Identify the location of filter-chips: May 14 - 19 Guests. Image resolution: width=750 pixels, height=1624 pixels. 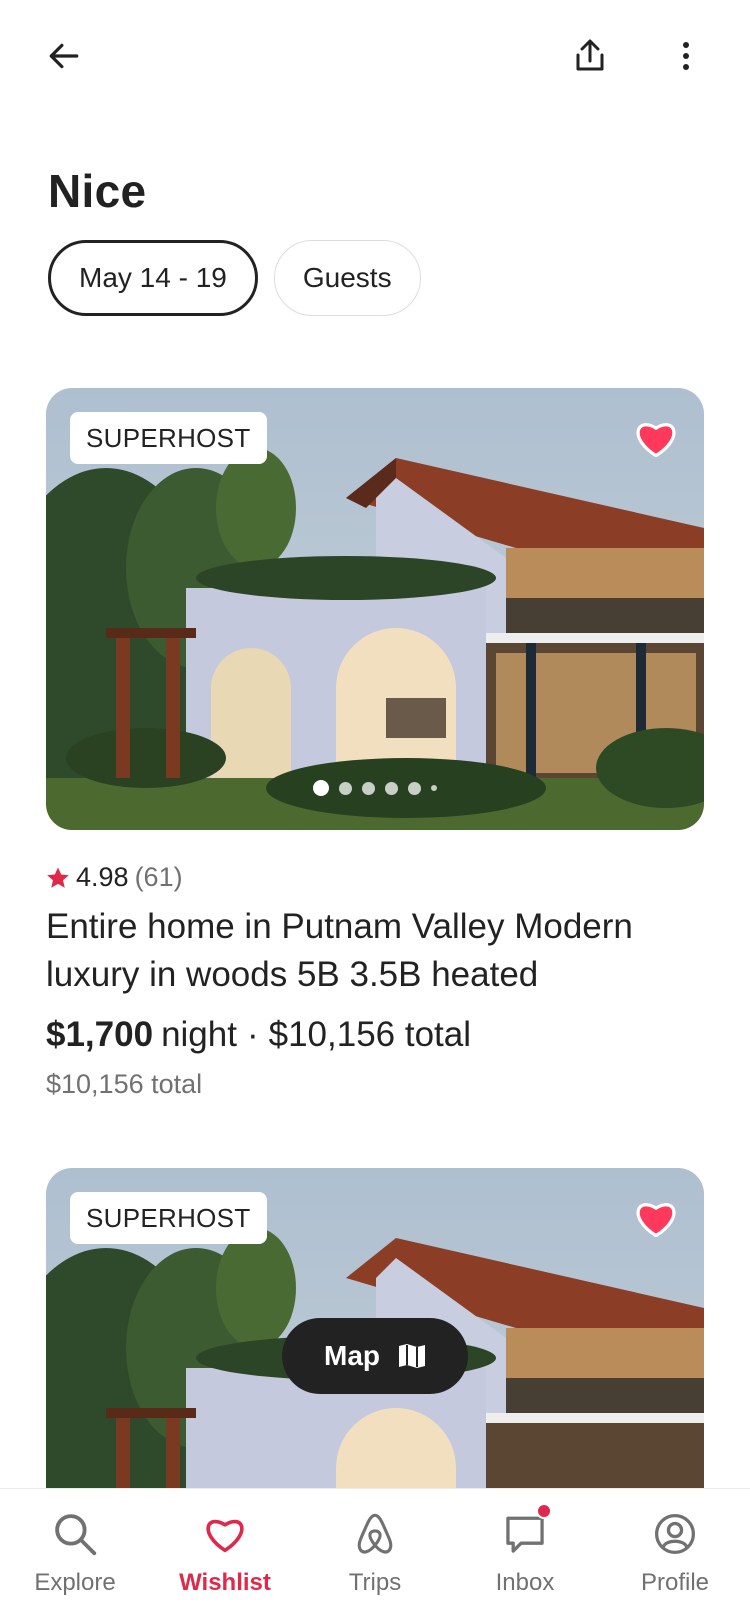
(234, 278).